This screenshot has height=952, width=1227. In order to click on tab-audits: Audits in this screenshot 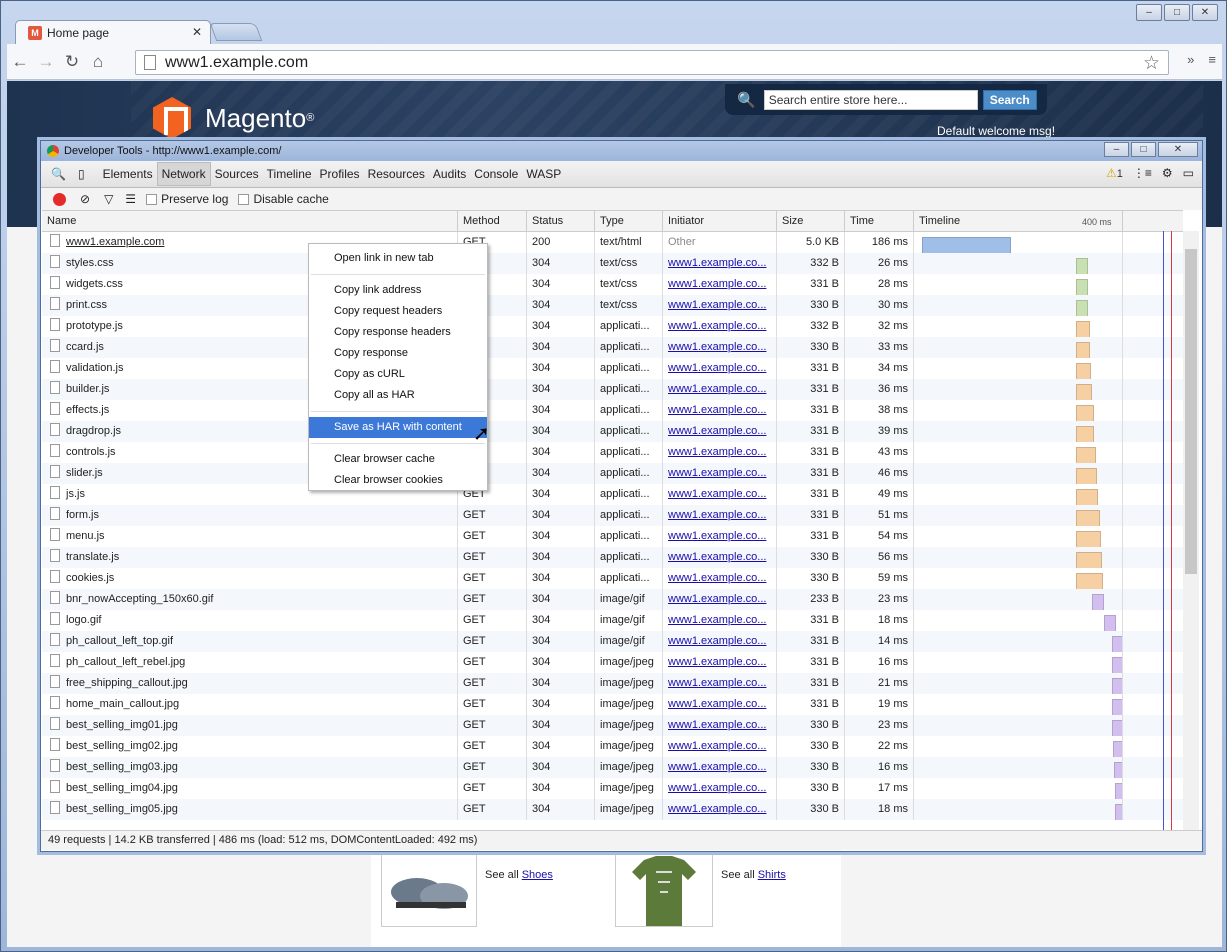, I will do `click(449, 174)`.